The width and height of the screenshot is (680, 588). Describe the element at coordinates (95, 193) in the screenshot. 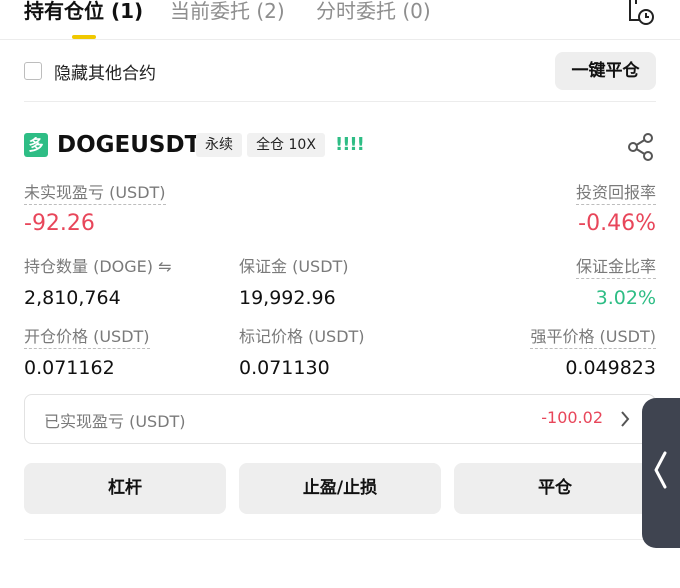

I see `unrealized-pnl-label: 未实现盈亏 (USDT)` at that location.